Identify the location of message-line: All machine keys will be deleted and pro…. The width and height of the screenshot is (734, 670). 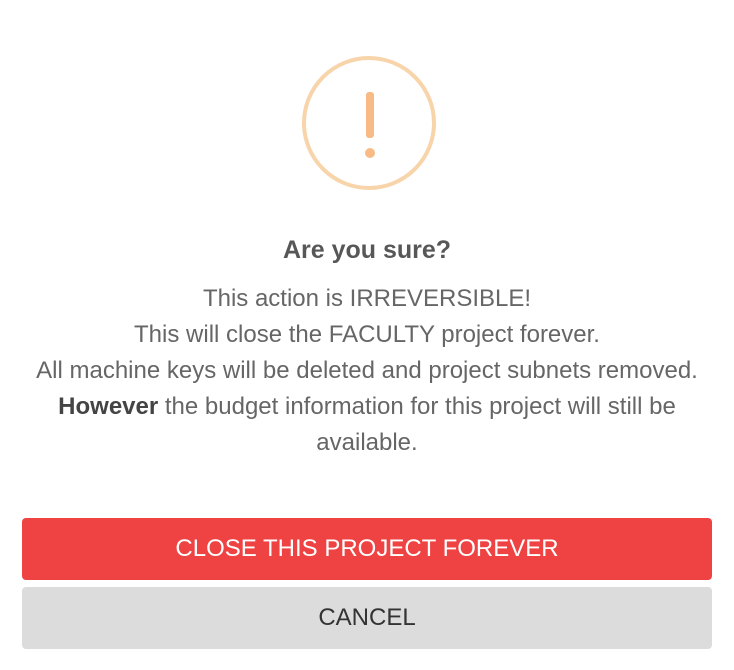
(367, 370).